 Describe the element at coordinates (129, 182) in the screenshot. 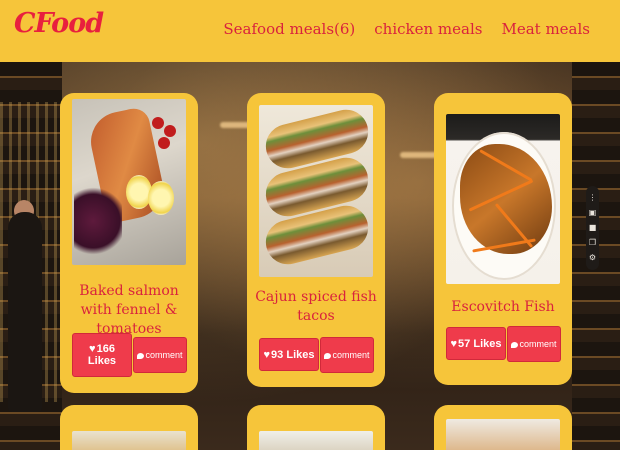

I see `meal-image-baked-salmon` at that location.